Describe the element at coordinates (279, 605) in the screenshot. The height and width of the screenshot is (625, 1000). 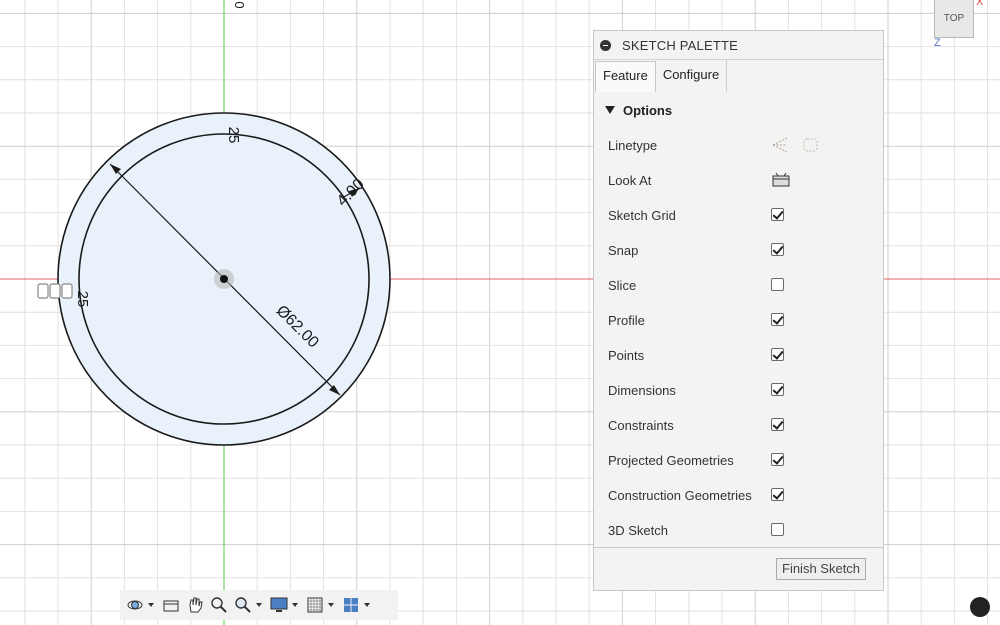
I see `display-settings-icon` at that location.